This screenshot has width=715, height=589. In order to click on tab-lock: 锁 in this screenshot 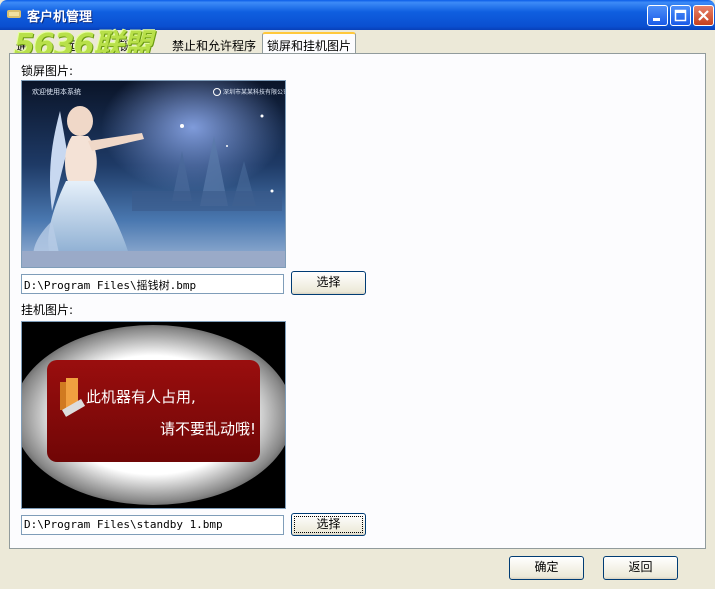, I will do `click(125, 44)`.